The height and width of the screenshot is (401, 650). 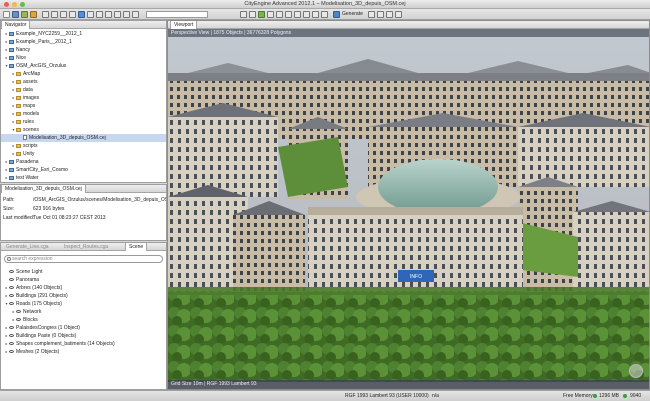 What do you see at coordinates (18, 129) in the screenshot?
I see `folder-icon` at bounding box center [18, 129].